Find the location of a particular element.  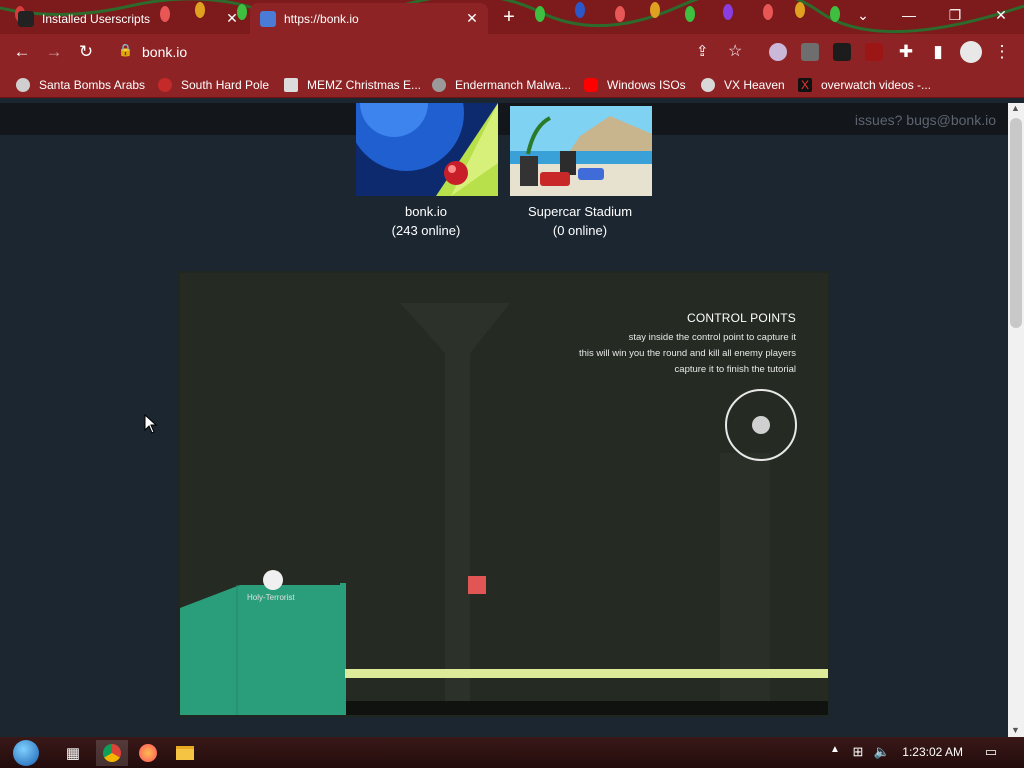

scrollbar-thumb is located at coordinates (1016, 223).